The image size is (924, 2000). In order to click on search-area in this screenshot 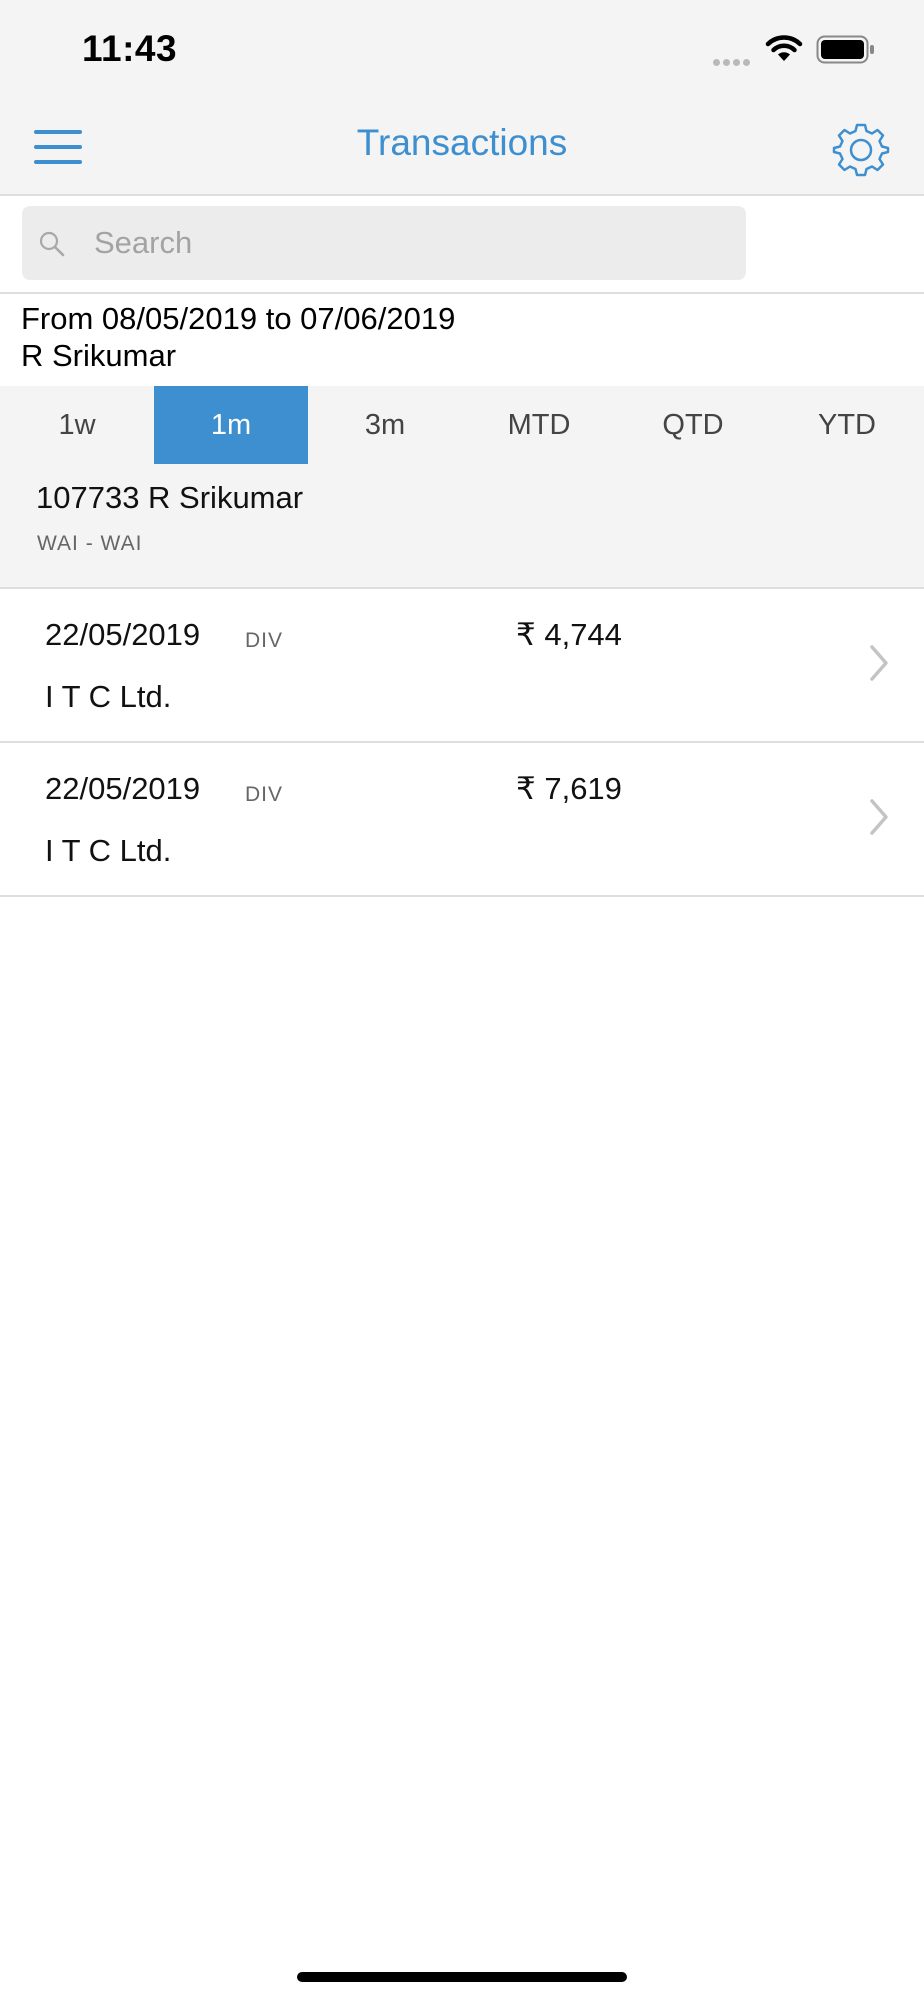, I will do `click(462, 245)`.